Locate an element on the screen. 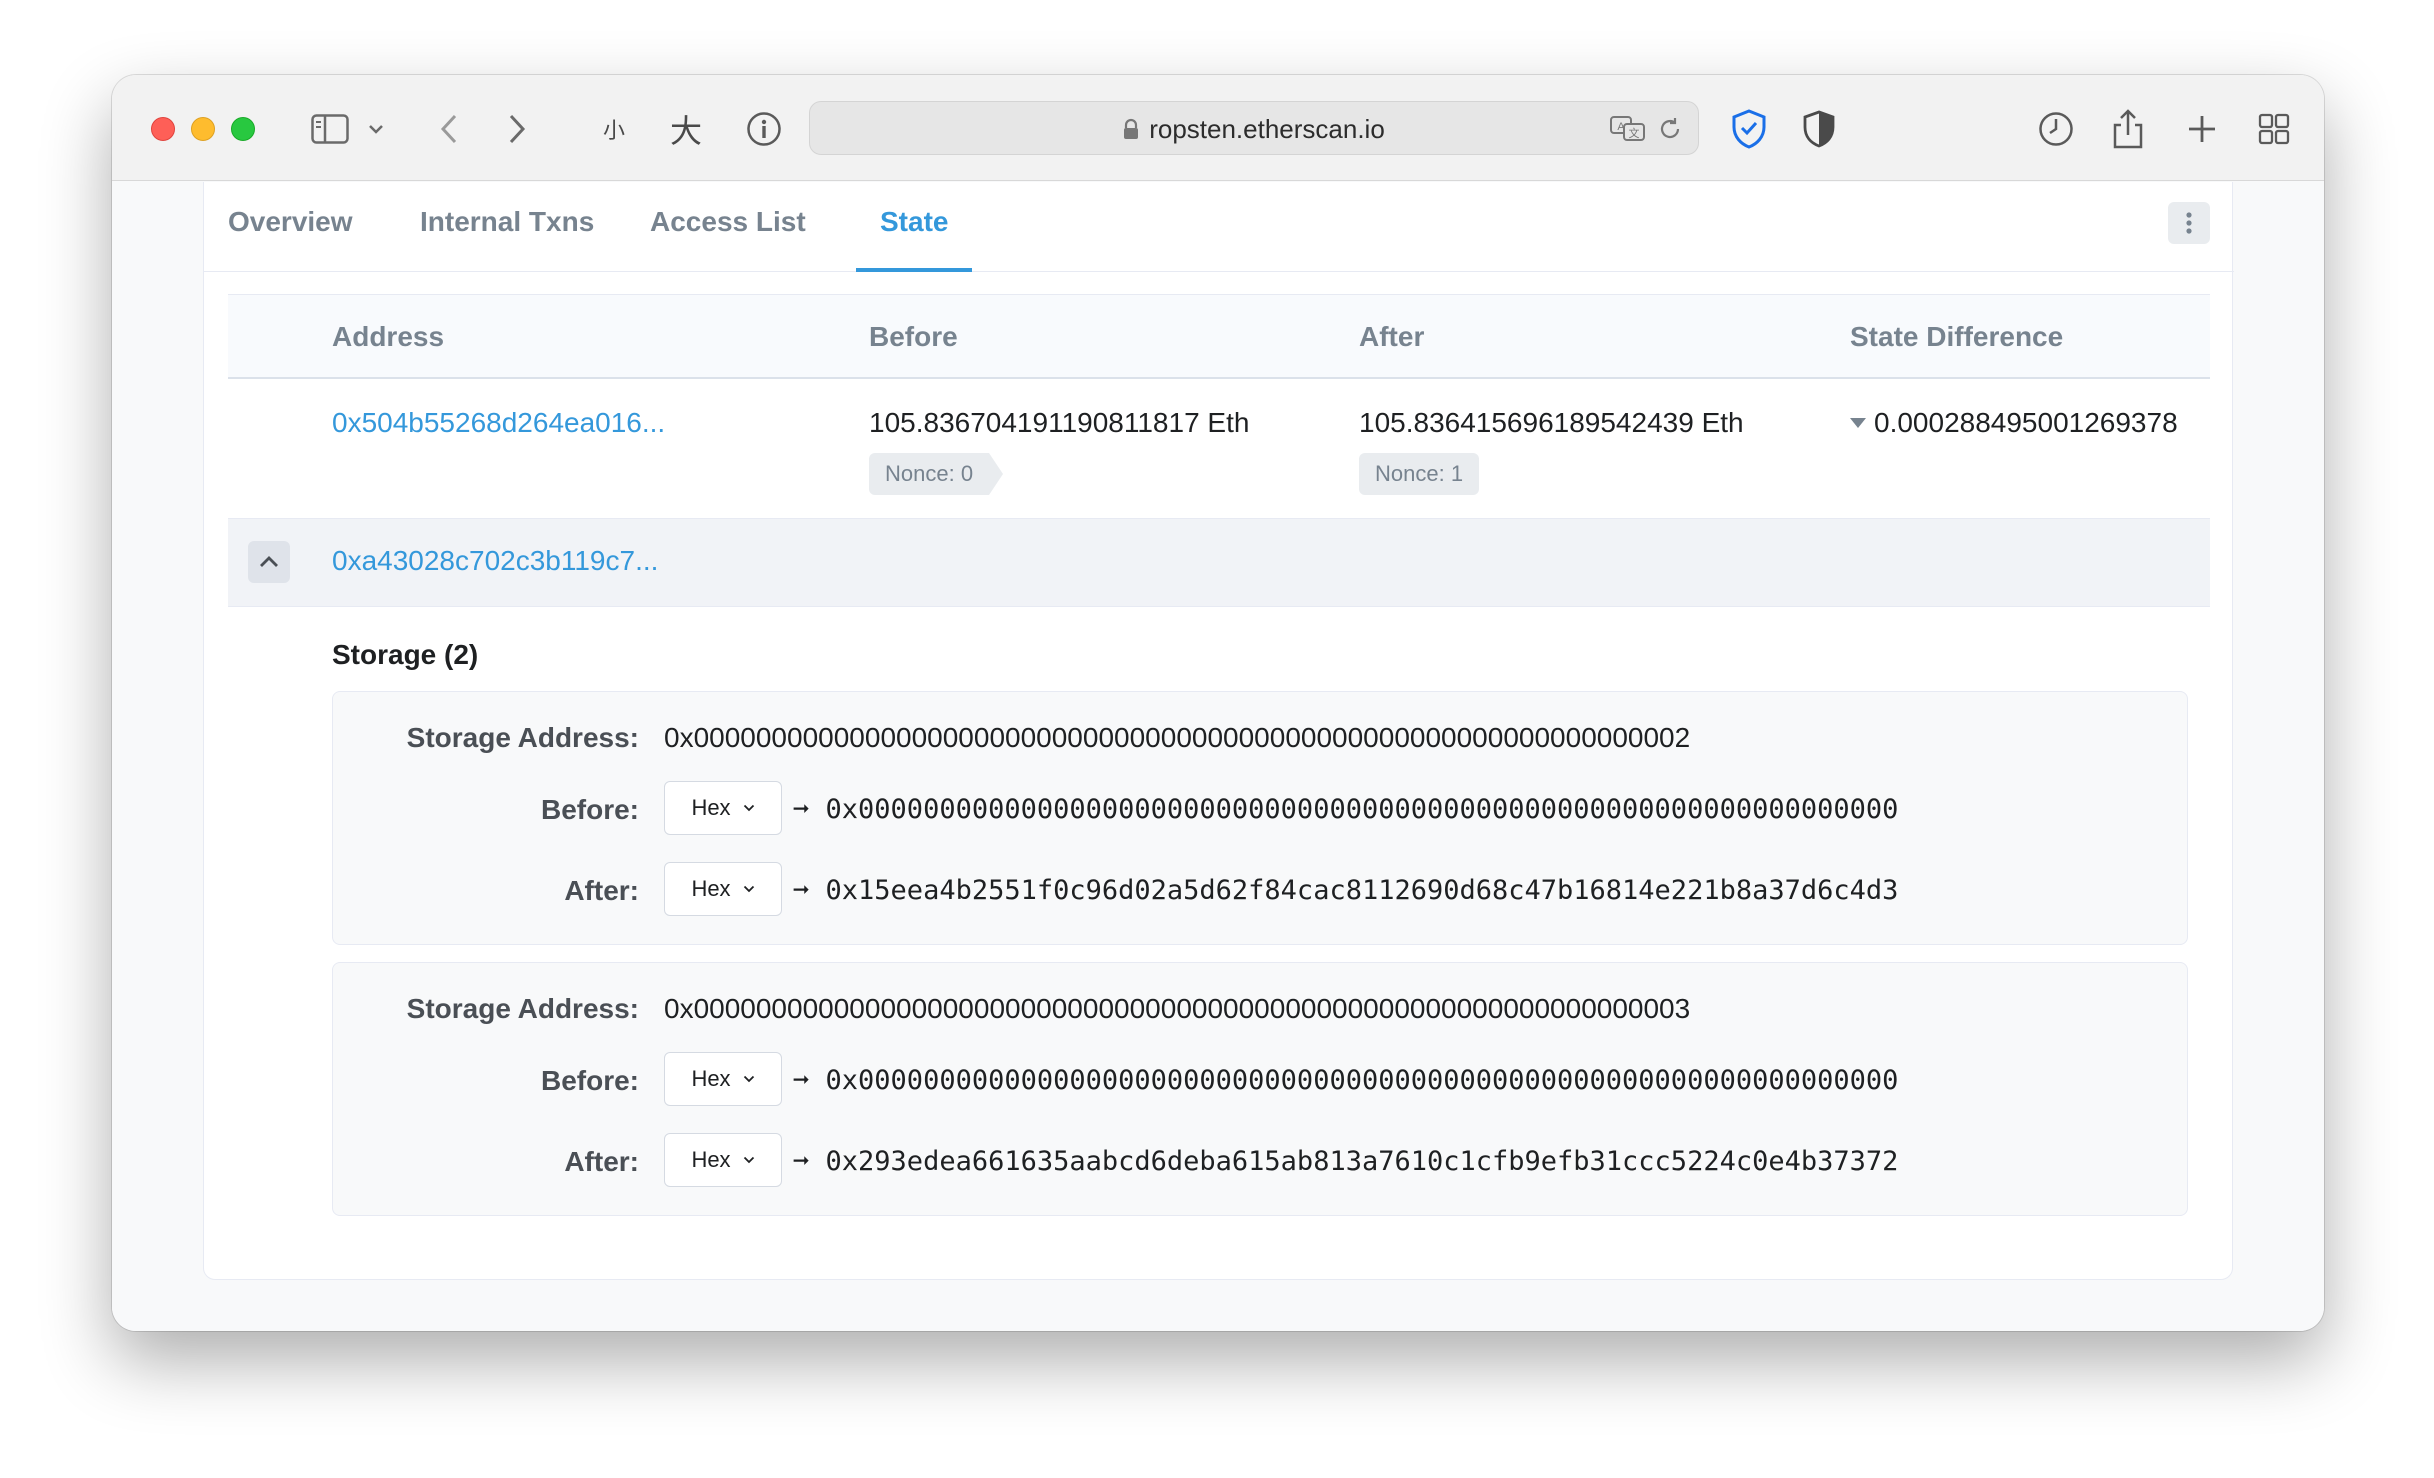  column-header-after: After is located at coordinates (1392, 336).